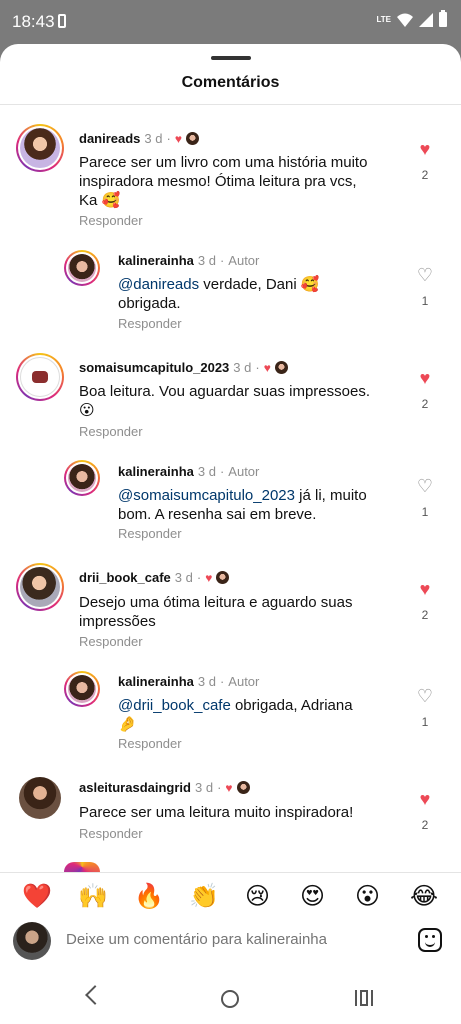  I want to click on emoji-crying: 😢, so click(257, 897).